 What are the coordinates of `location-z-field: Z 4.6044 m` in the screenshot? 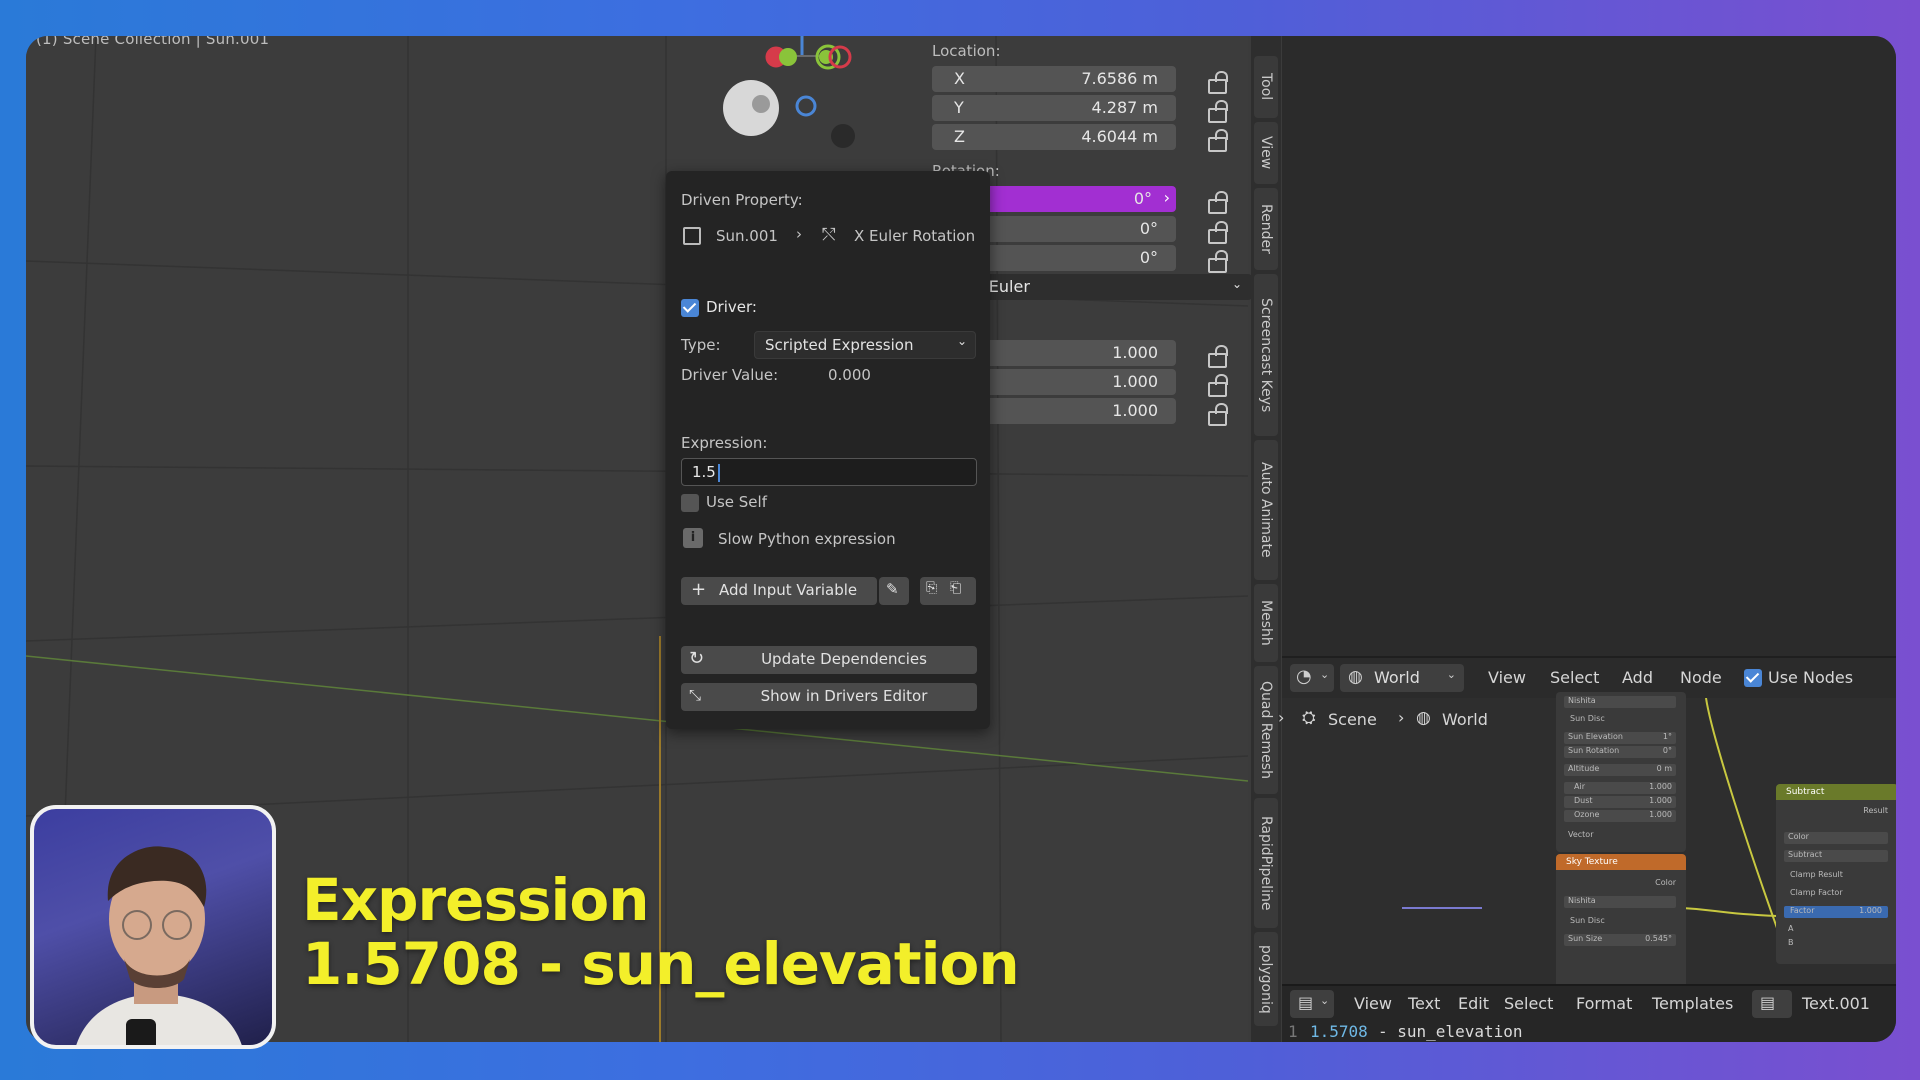 It's located at (1054, 137).